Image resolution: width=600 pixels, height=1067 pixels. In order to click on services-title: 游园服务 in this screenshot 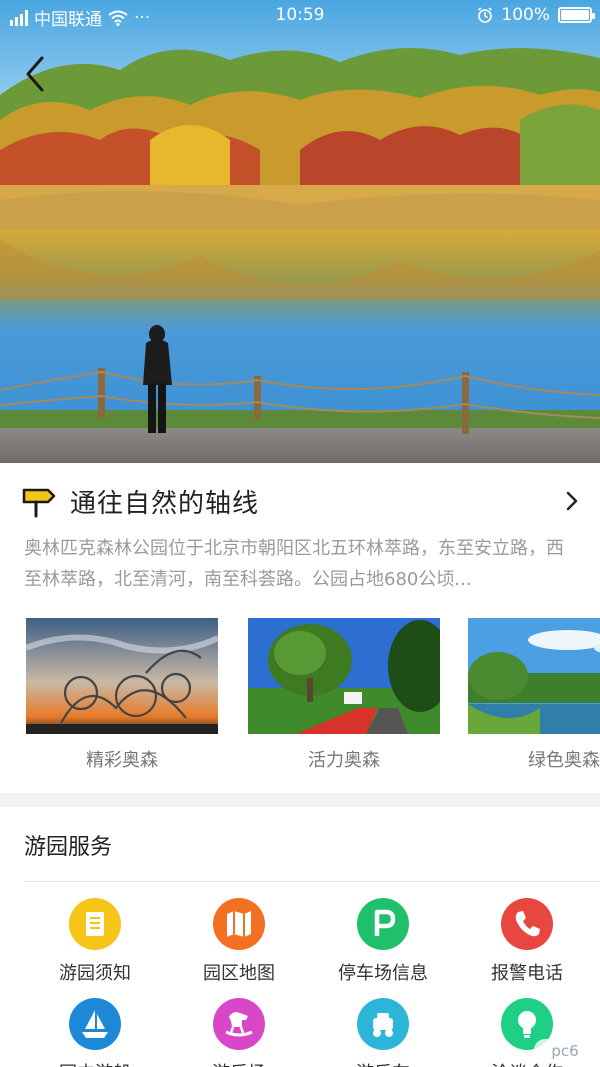, I will do `click(68, 847)`.